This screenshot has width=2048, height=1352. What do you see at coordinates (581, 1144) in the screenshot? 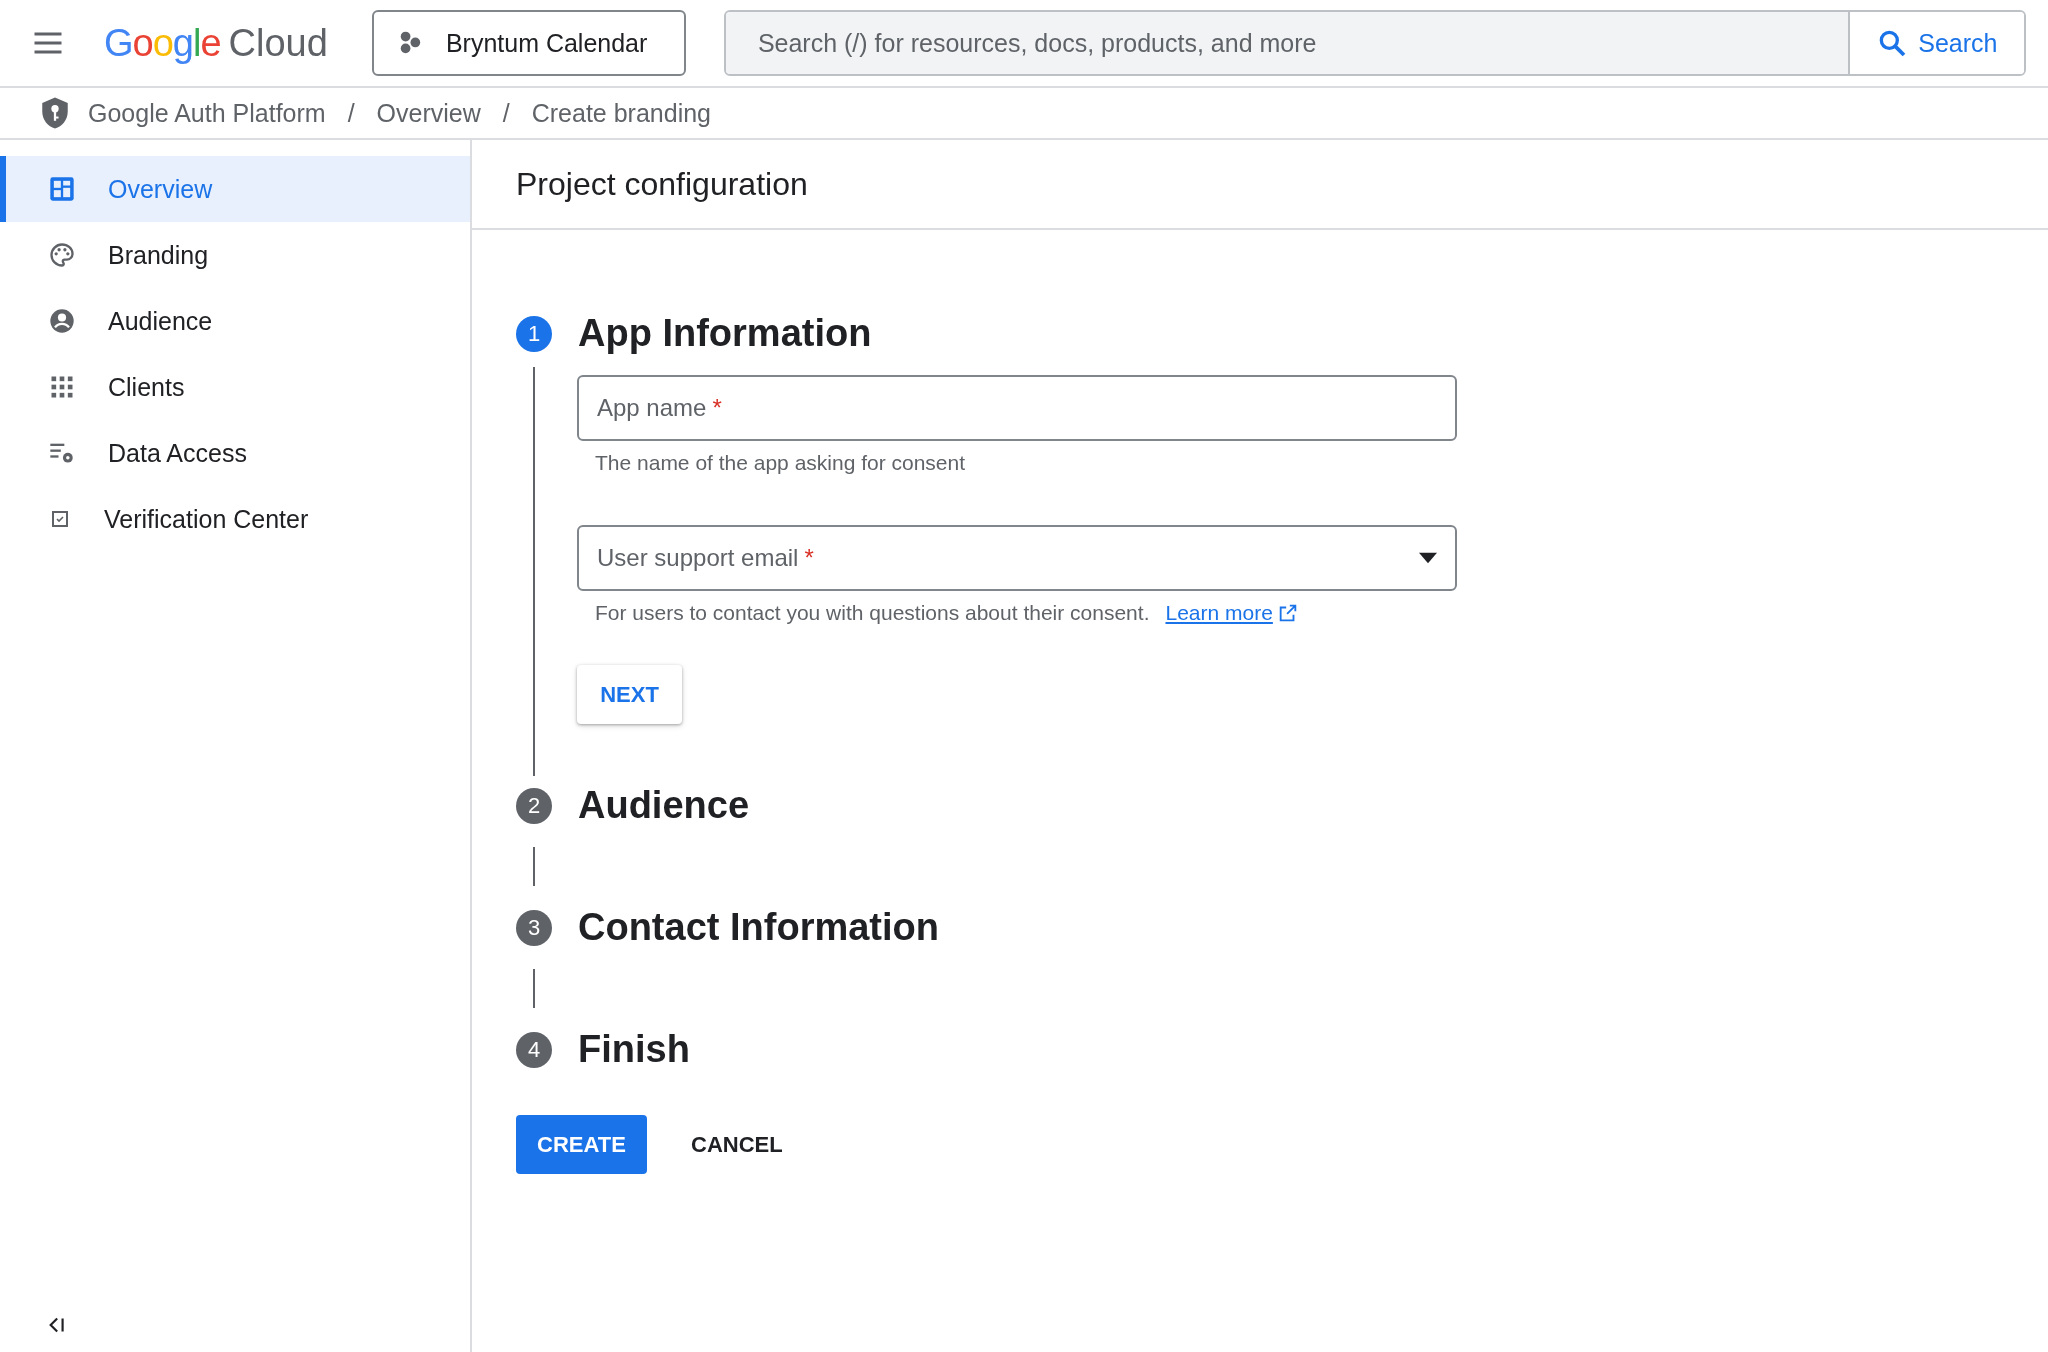
I see `create-button: CREATE` at bounding box center [581, 1144].